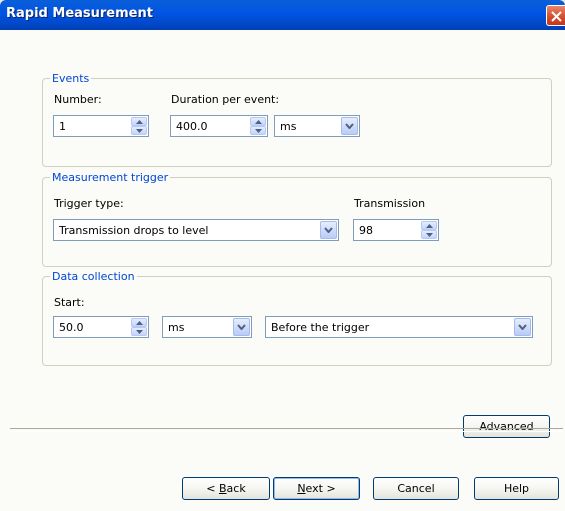 Image resolution: width=565 pixels, height=511 pixels. What do you see at coordinates (390, 203) in the screenshot?
I see `transmission-label: Transmission` at bounding box center [390, 203].